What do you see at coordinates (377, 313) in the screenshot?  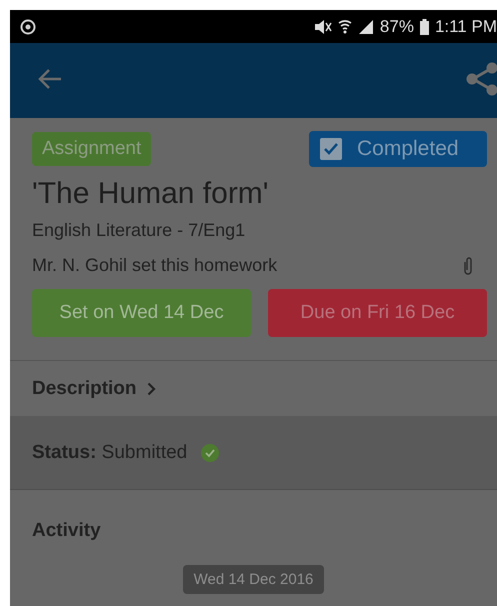 I see `due-date-button: Due on Fri 16 Dec` at bounding box center [377, 313].